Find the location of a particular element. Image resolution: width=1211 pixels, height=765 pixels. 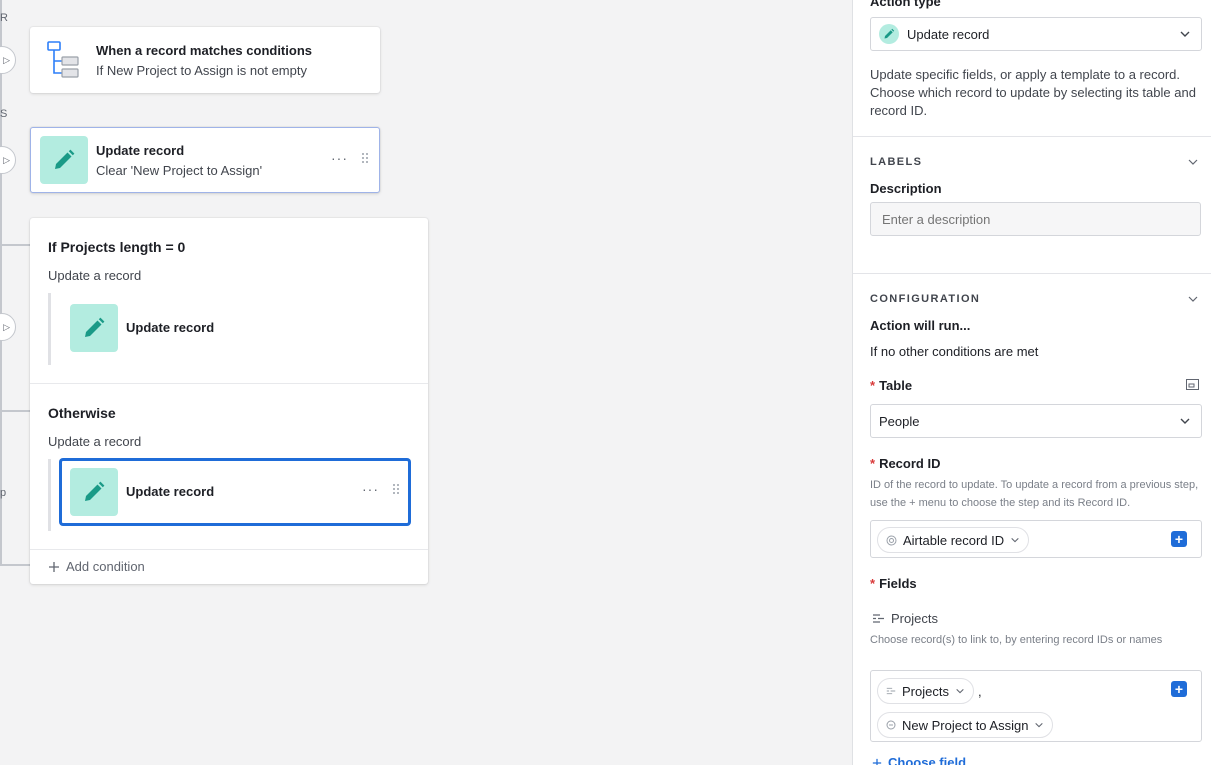

connector-line is located at coordinates (1, 282).